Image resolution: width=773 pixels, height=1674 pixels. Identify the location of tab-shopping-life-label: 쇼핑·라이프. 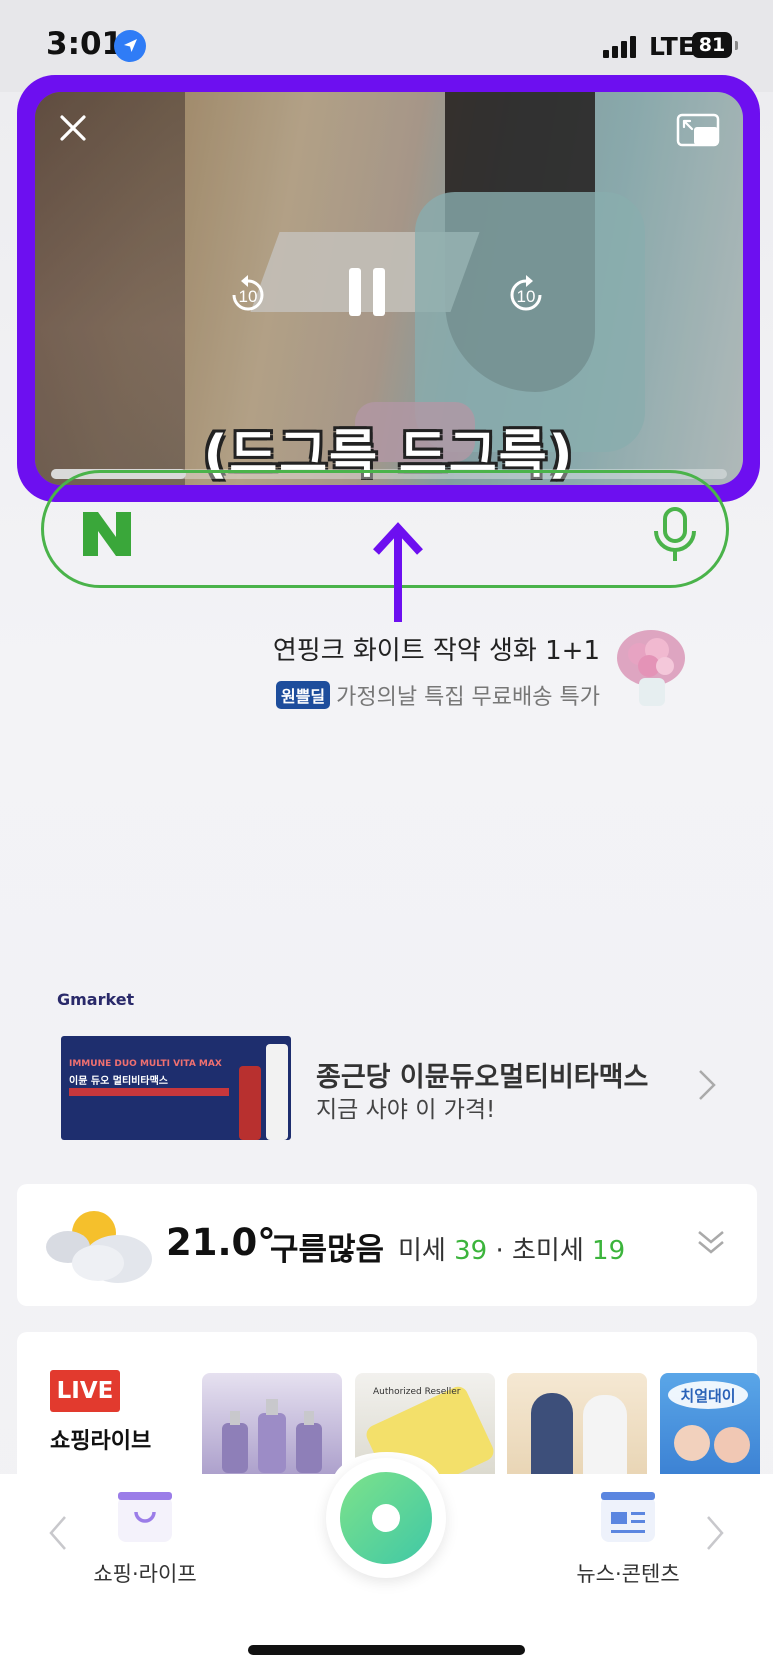
(145, 1574).